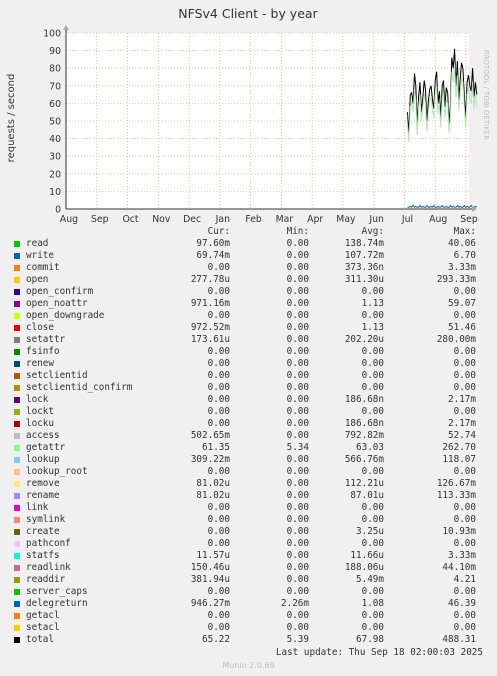 This screenshot has height=676, width=497. I want to click on legend-avg: 5.49m, so click(370, 579).